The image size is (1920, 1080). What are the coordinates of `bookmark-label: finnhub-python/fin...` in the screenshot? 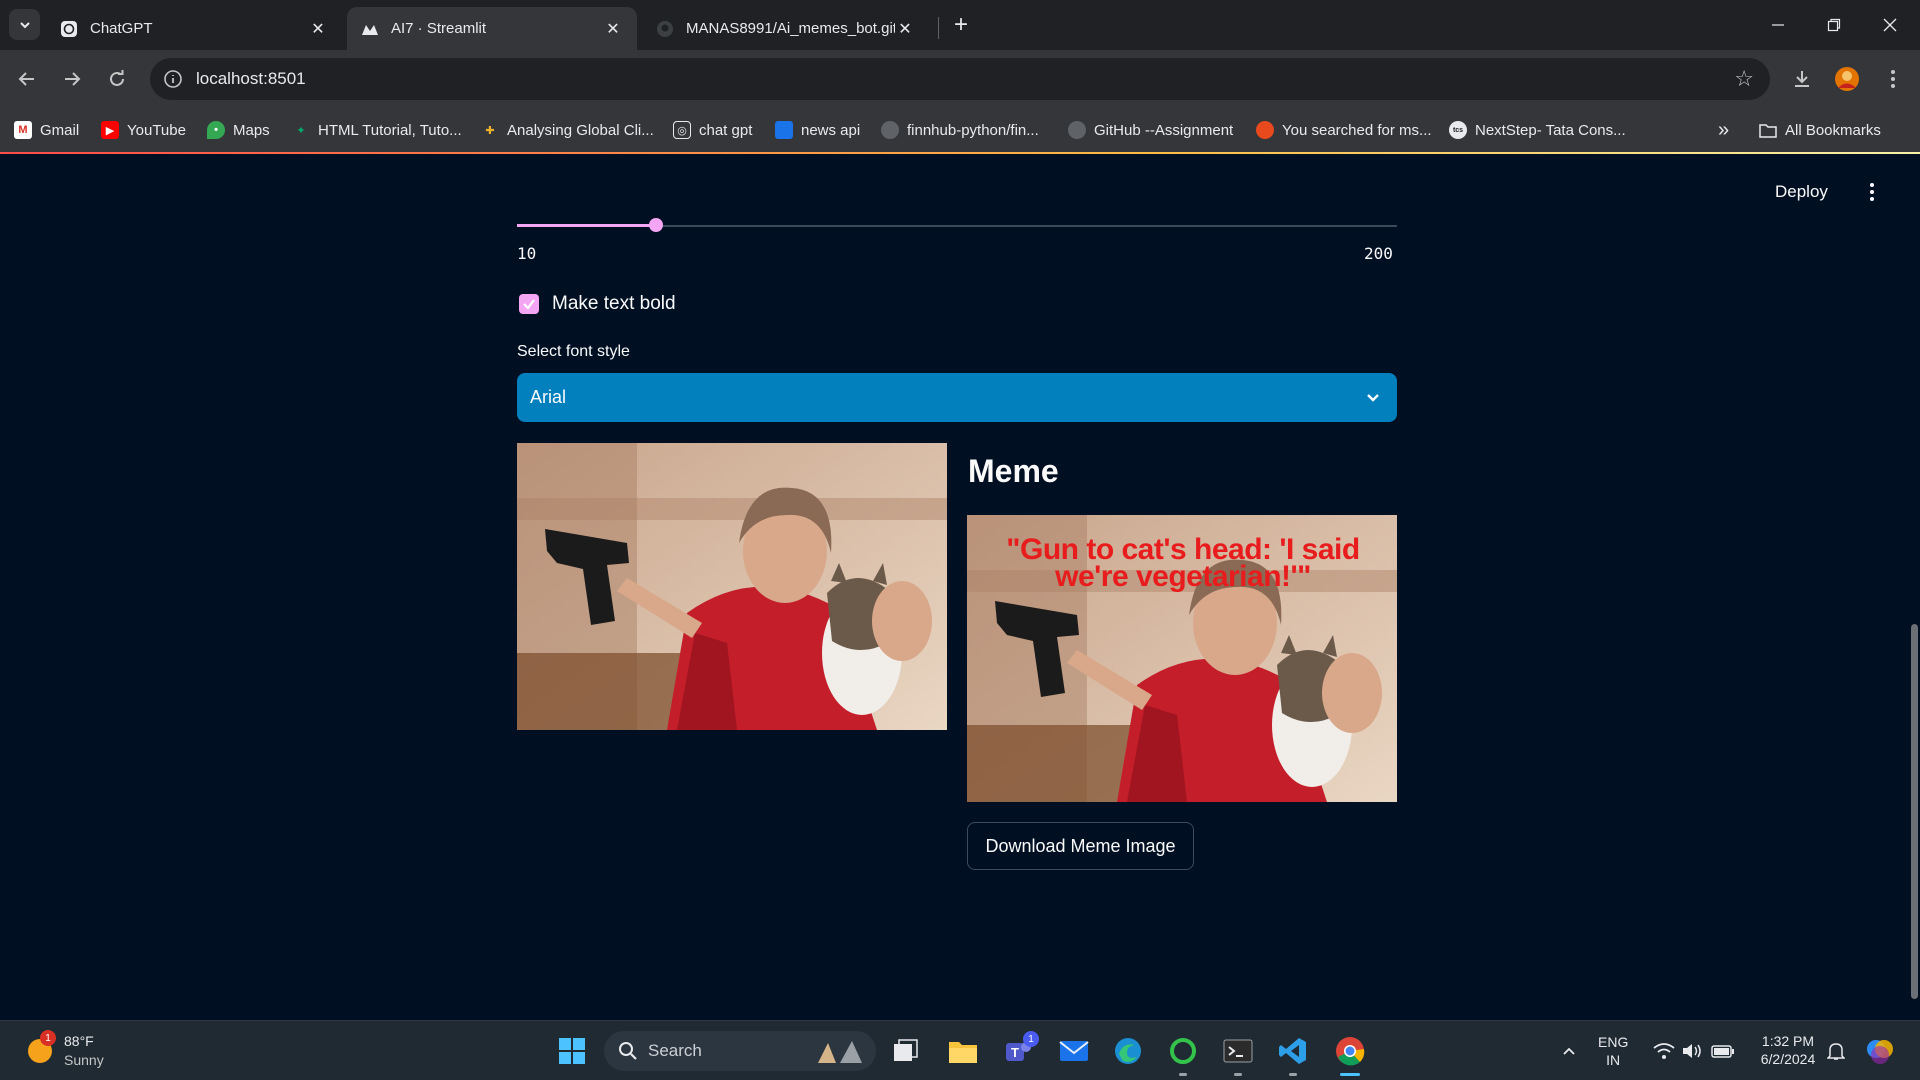 It's located at (973, 130).